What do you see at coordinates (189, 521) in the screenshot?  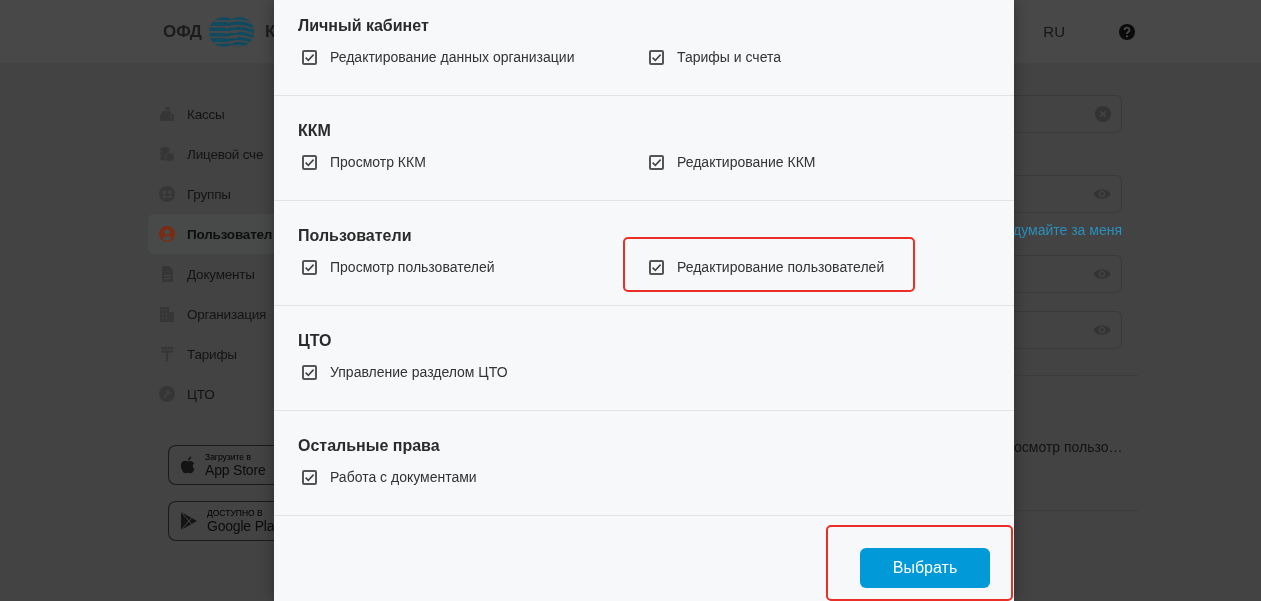 I see `play-triangle-icon` at bounding box center [189, 521].